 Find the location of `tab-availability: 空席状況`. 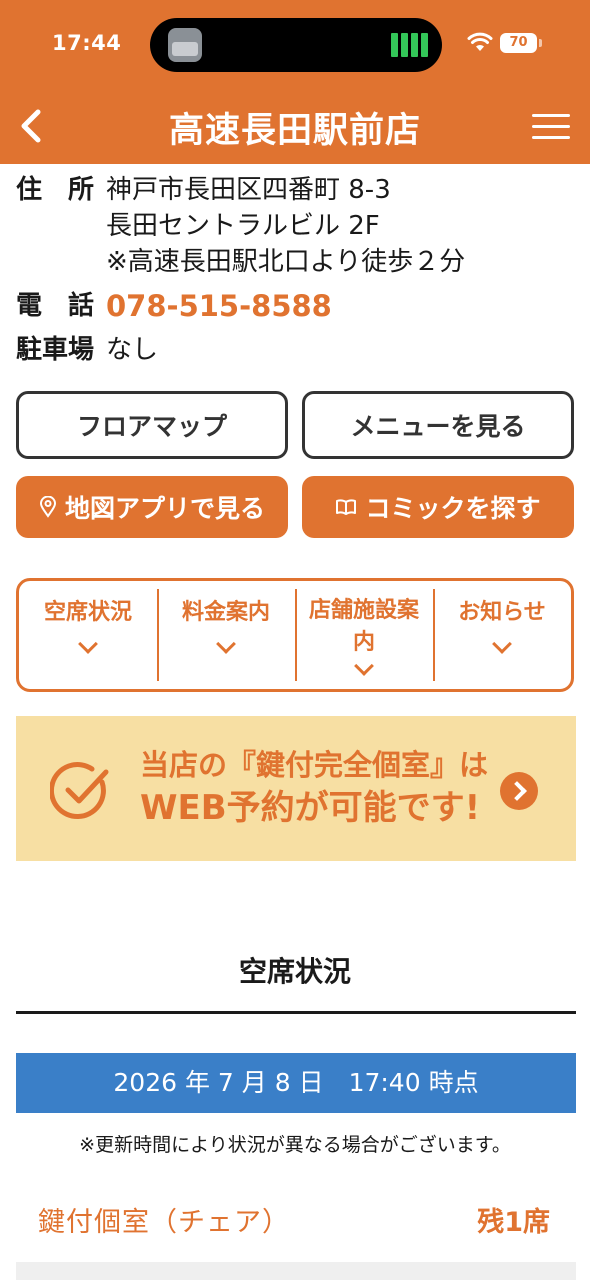

tab-availability: 空席状況 is located at coordinates (88, 635).